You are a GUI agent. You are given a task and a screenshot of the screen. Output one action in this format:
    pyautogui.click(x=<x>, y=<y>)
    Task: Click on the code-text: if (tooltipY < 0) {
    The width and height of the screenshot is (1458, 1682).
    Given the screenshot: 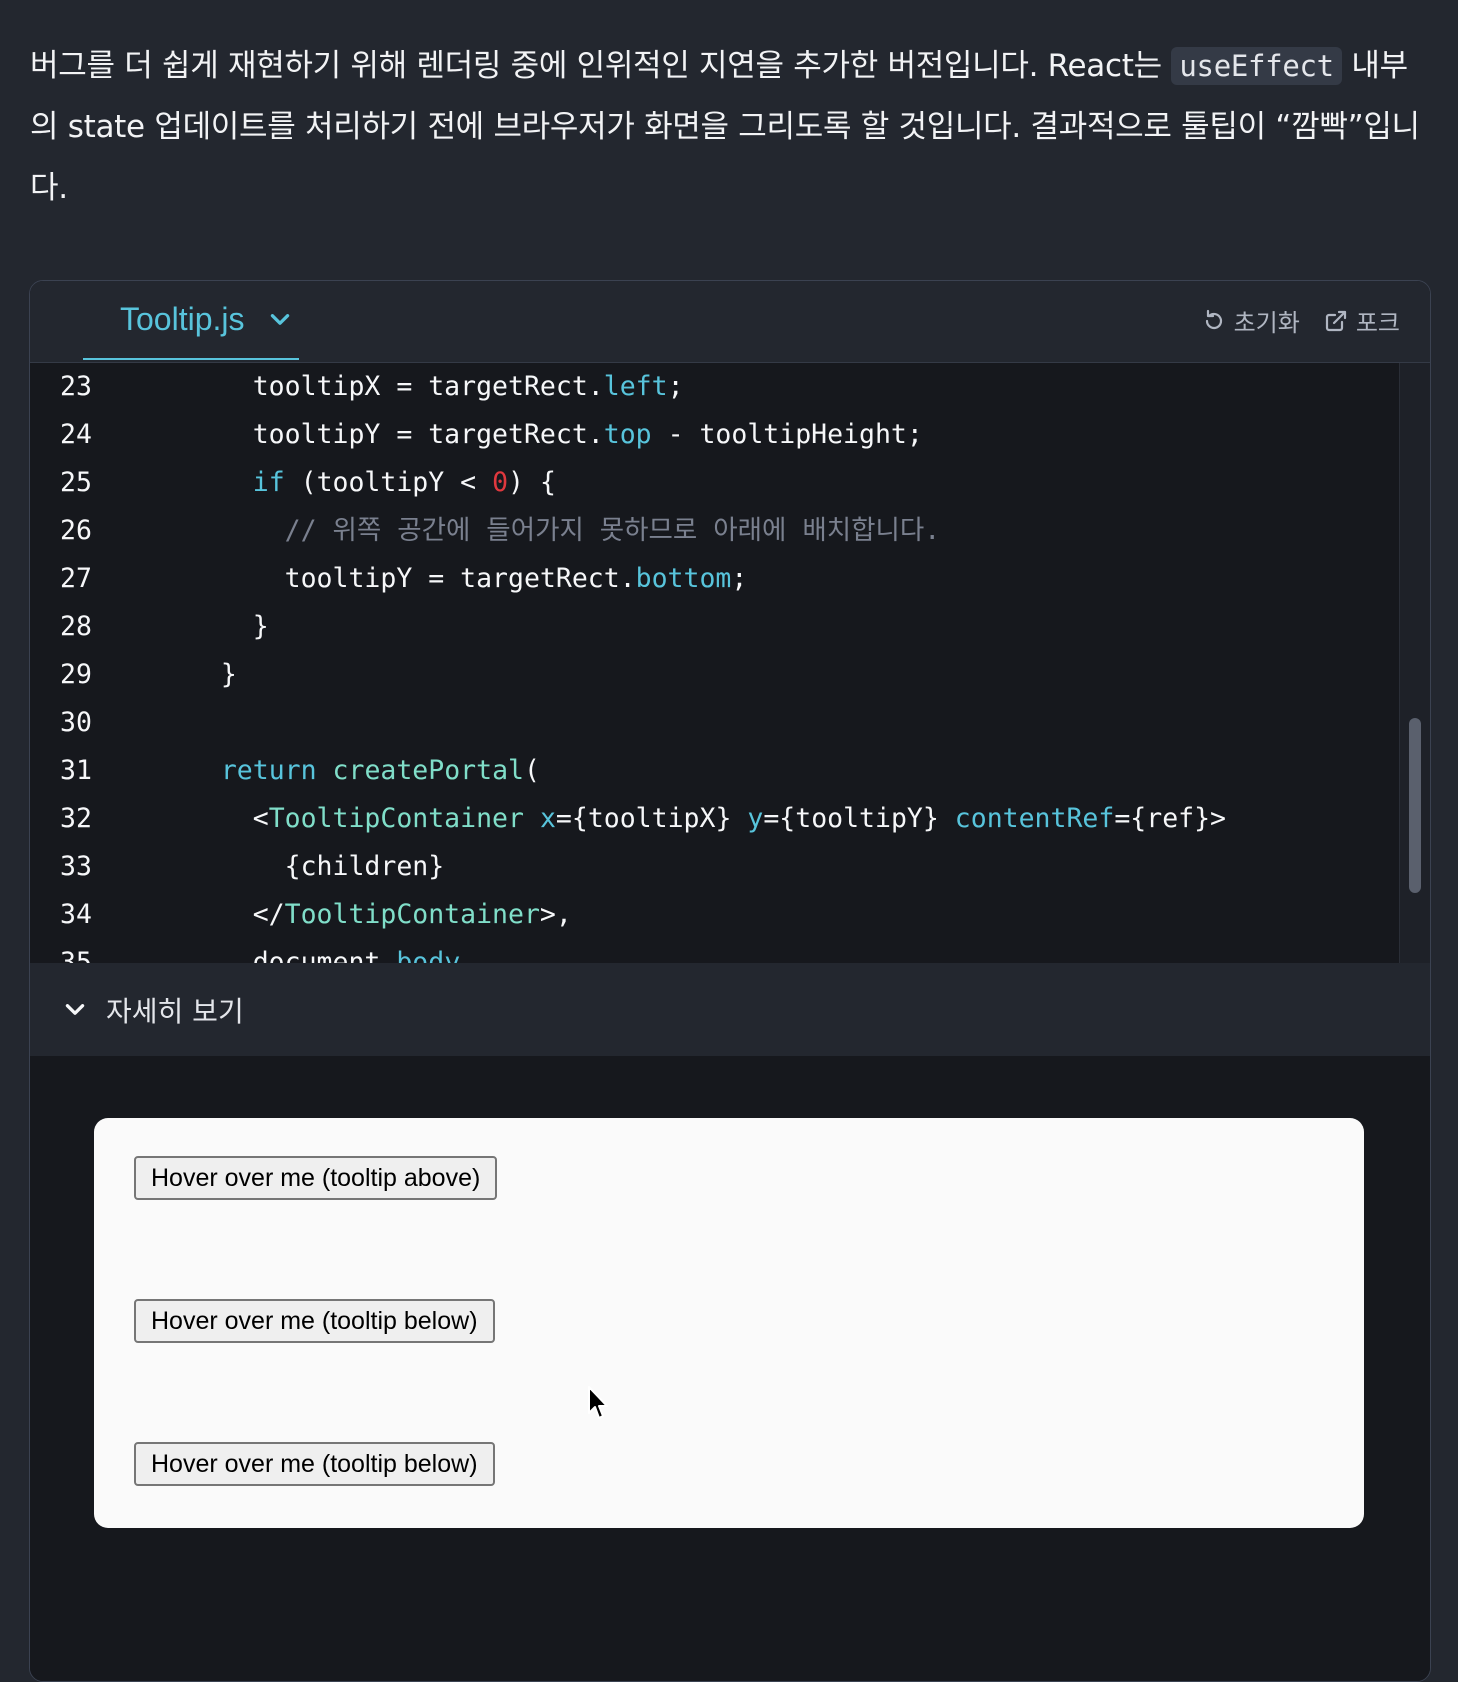 What is the action you would take?
    pyautogui.click(x=356, y=483)
    